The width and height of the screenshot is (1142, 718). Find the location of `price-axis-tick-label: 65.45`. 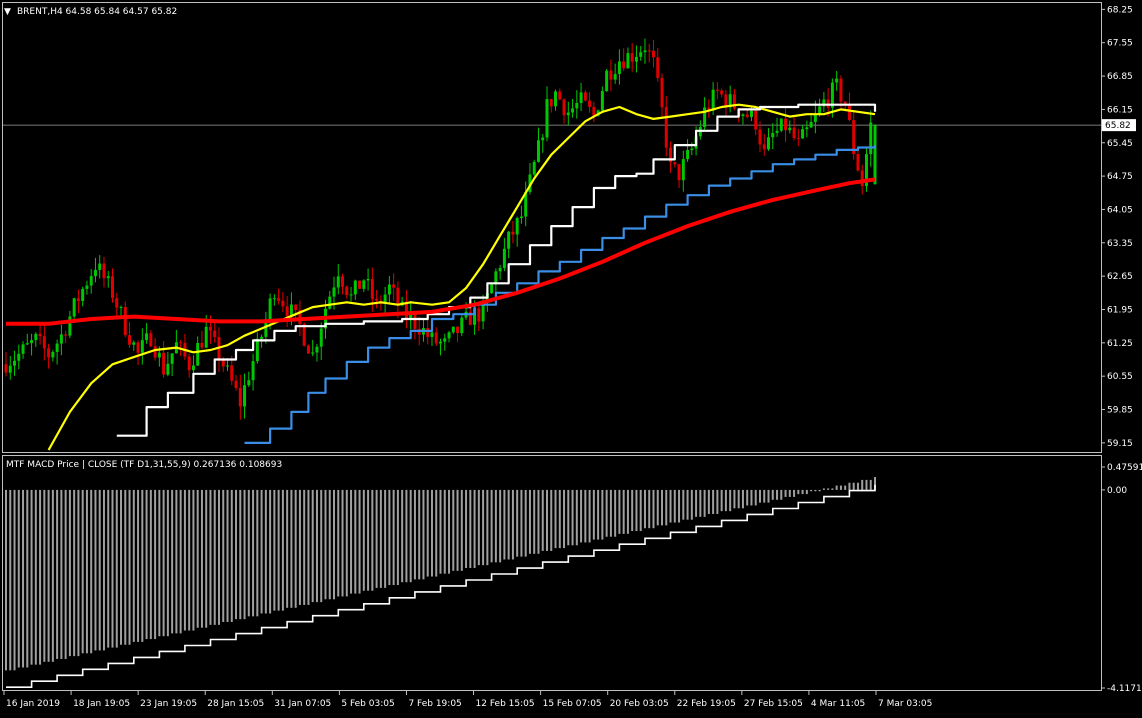

price-axis-tick-label: 65.45 is located at coordinates (1120, 144).